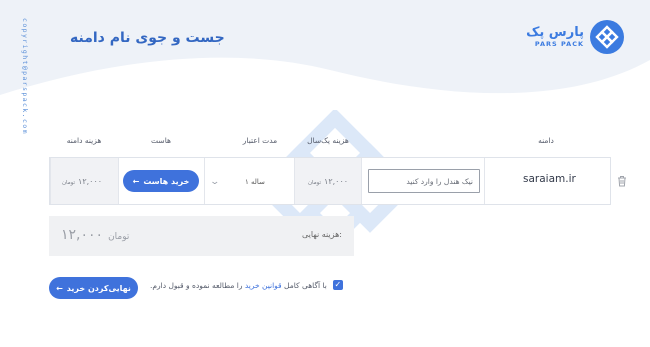 The height and width of the screenshot is (347, 650). Describe the element at coordinates (69, 183) in the screenshot. I see `domain-price-unit: تومان` at that location.